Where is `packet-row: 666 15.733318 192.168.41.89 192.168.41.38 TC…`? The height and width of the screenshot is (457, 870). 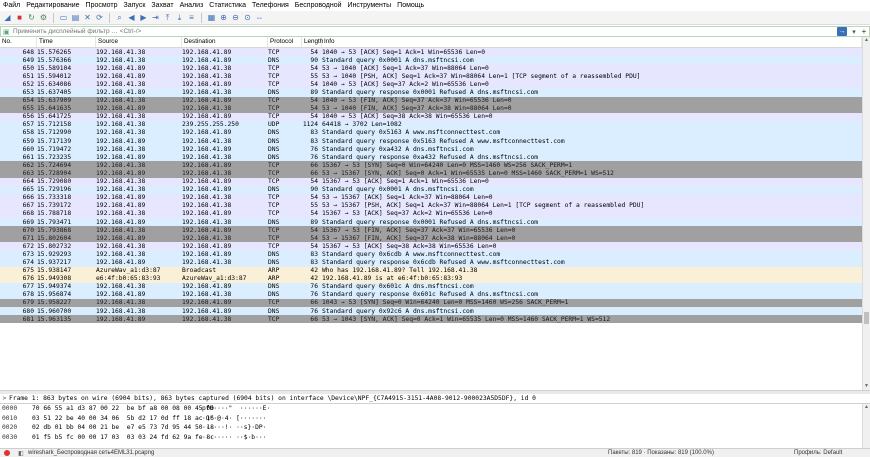 packet-row: 666 15.733318 192.168.41.89 192.168.41.38 TC… is located at coordinates (431, 197).